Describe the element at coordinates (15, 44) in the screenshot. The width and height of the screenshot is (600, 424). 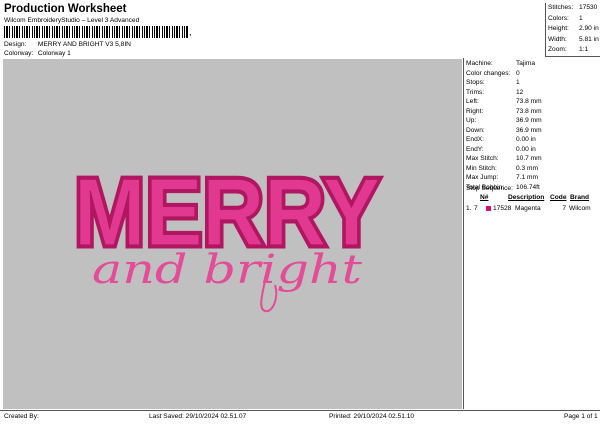
I see `design-label: Design:` at that location.